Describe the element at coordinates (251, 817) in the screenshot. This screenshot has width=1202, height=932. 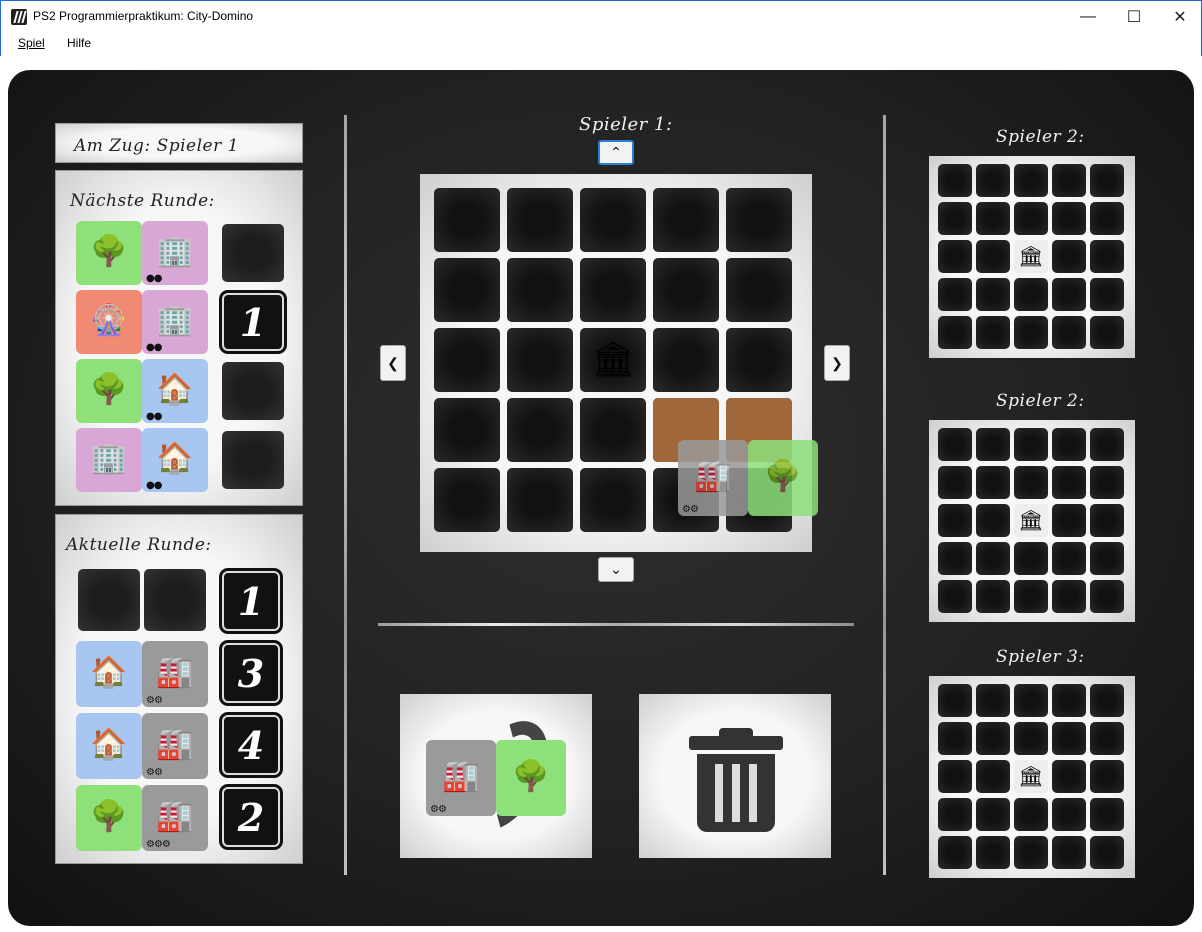
I see `number-tile: 2` at that location.